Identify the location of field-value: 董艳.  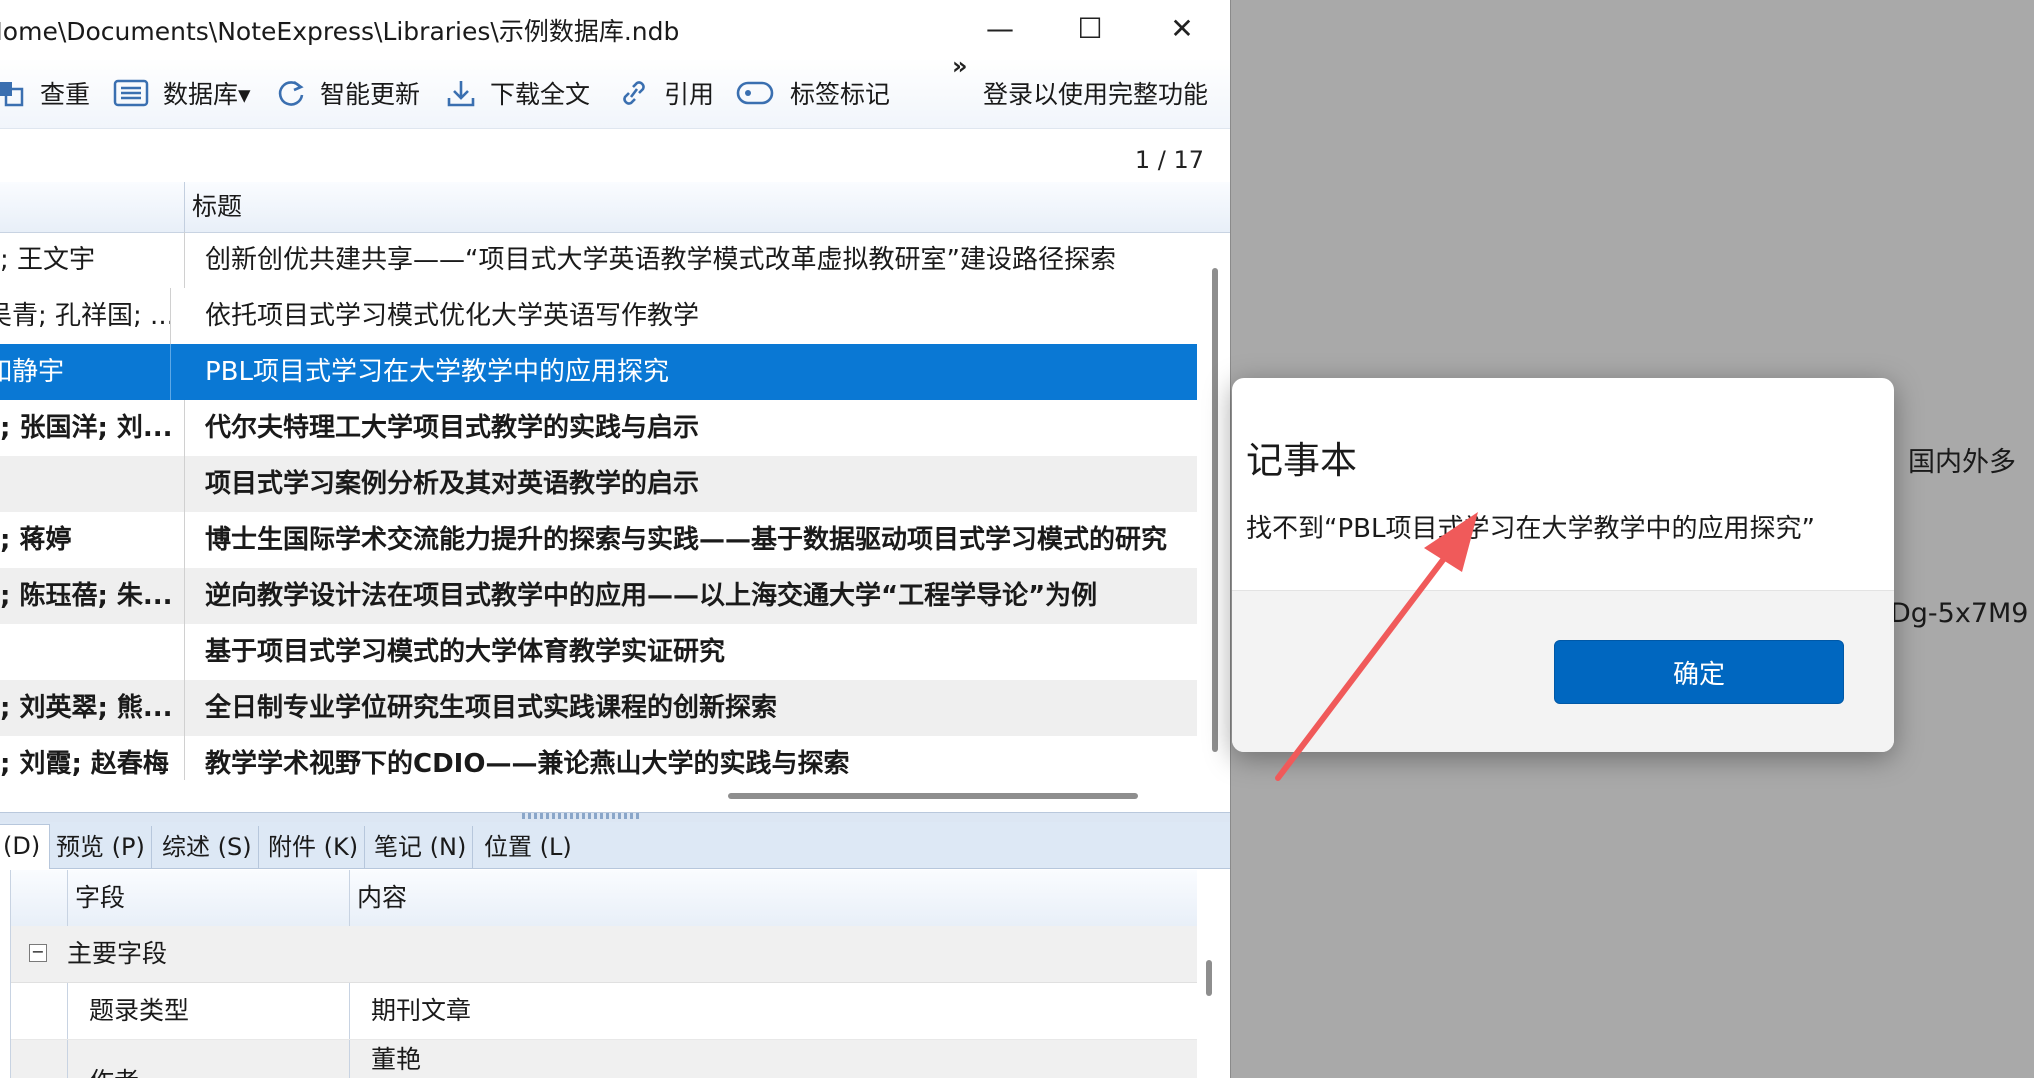
(396, 1059).